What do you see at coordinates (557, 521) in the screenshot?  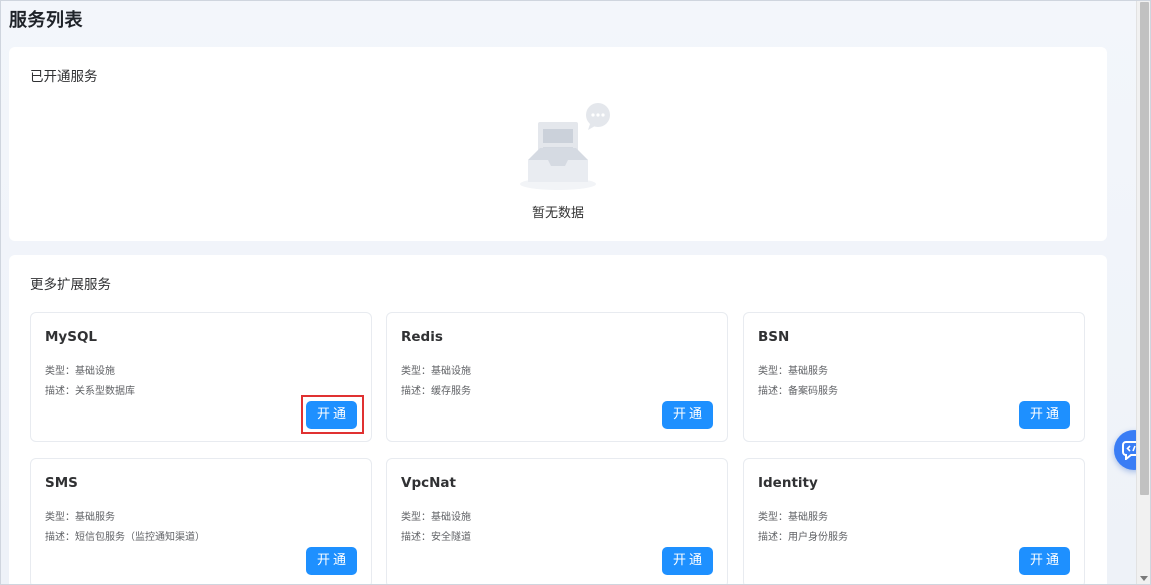 I see `service-card-vpcnat: VpcNat 类型：基础设施 描述：安全隧道 开通` at bounding box center [557, 521].